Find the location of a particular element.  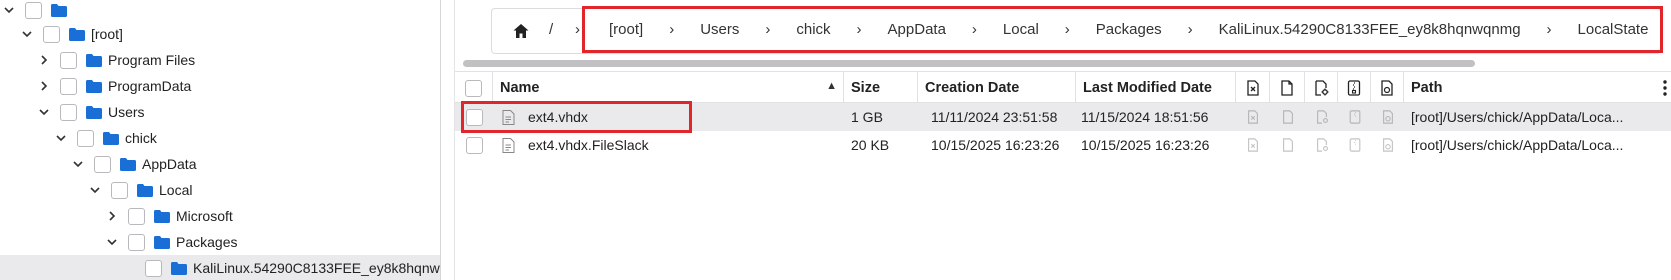

column-header-path: Path is located at coordinates (1537, 88).